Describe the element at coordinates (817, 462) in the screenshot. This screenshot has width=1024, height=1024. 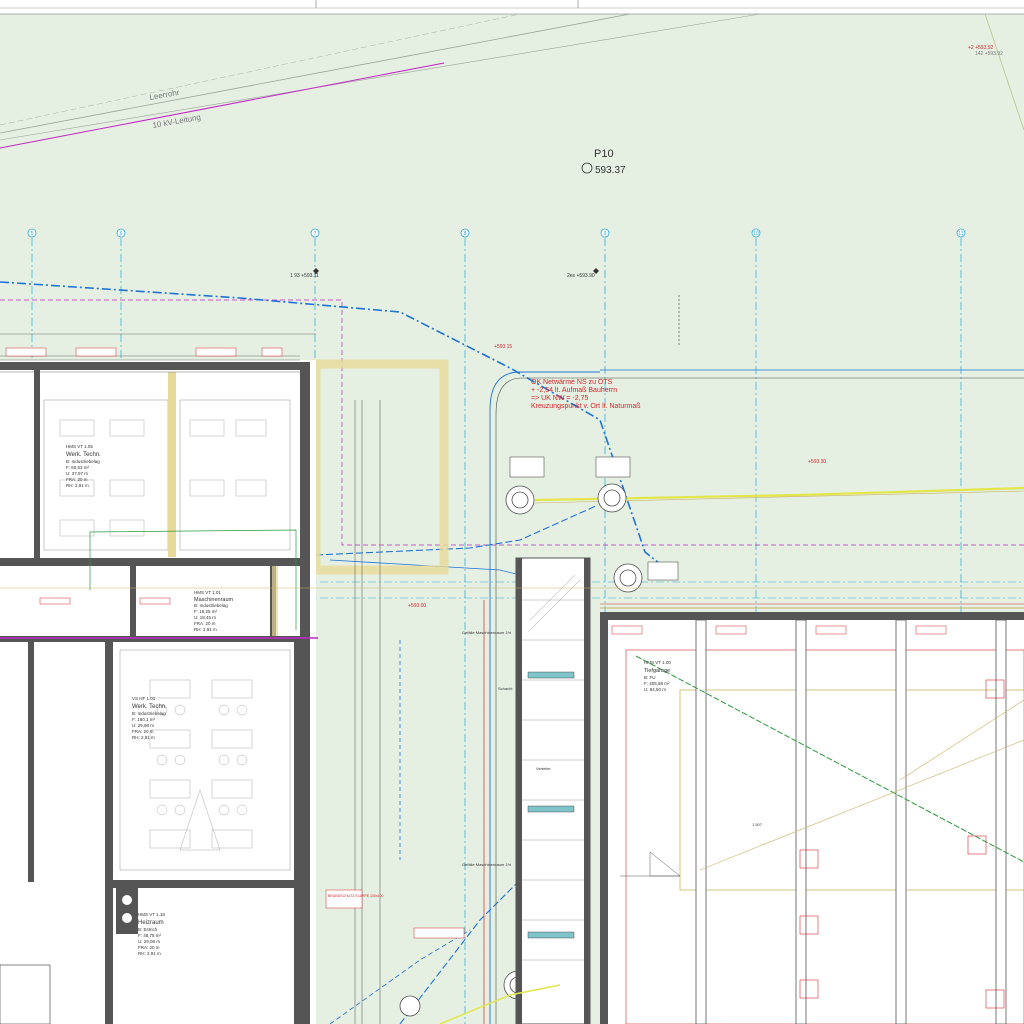
I see `spot-height-2: +593.30` at that location.